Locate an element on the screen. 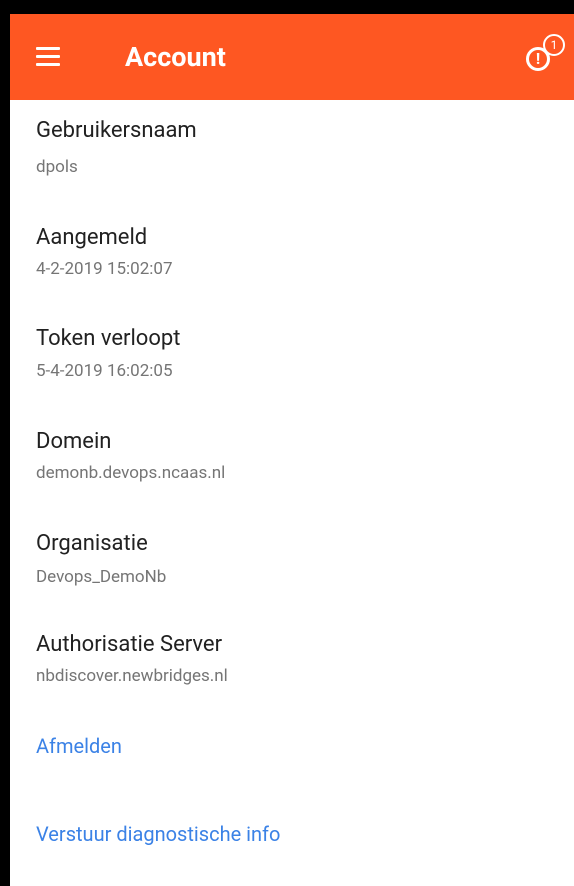 The width and height of the screenshot is (574, 886). username-label: Gebruikersnaam is located at coordinates (116, 130).